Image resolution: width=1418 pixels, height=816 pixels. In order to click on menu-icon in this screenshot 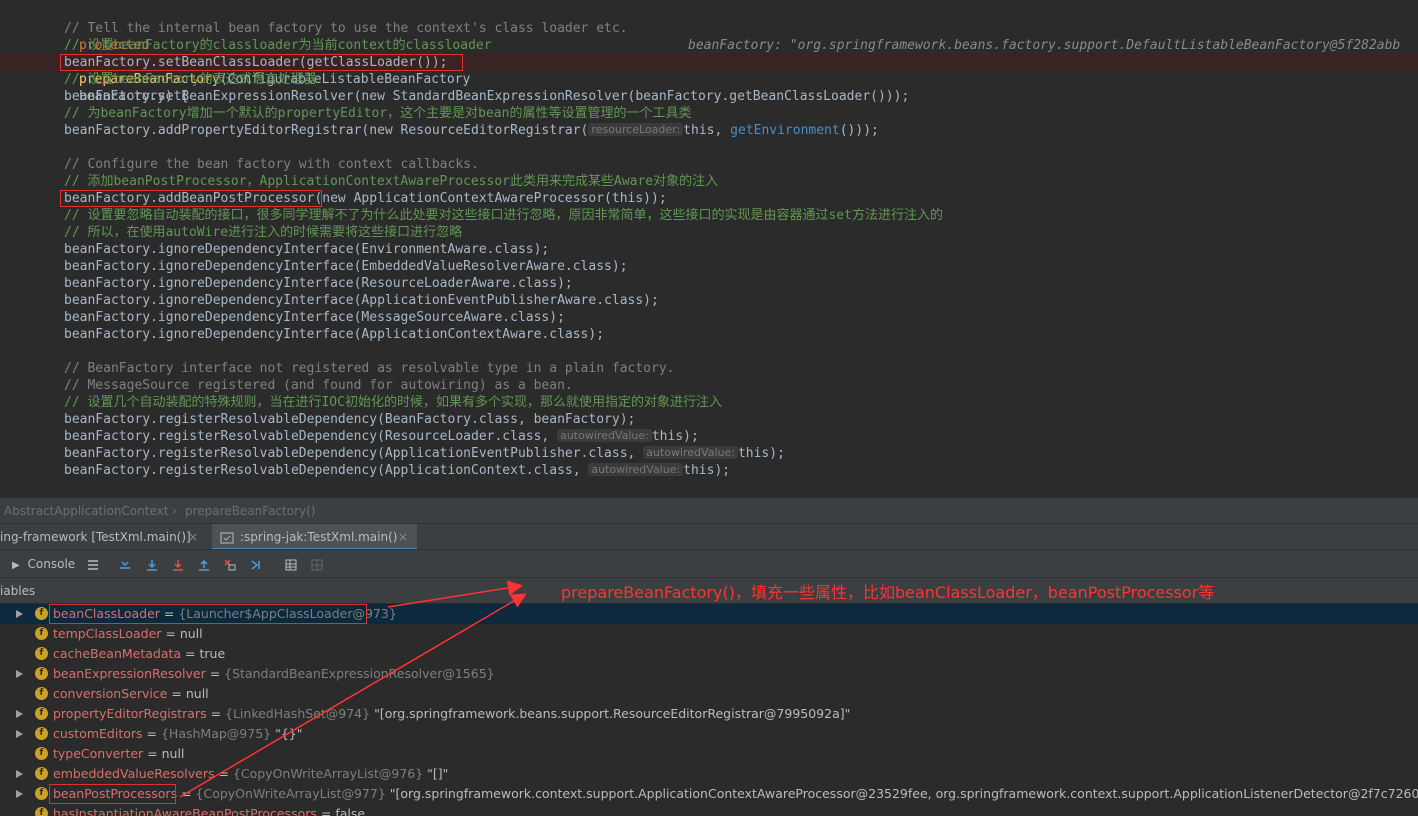, I will do `click(93, 564)`.